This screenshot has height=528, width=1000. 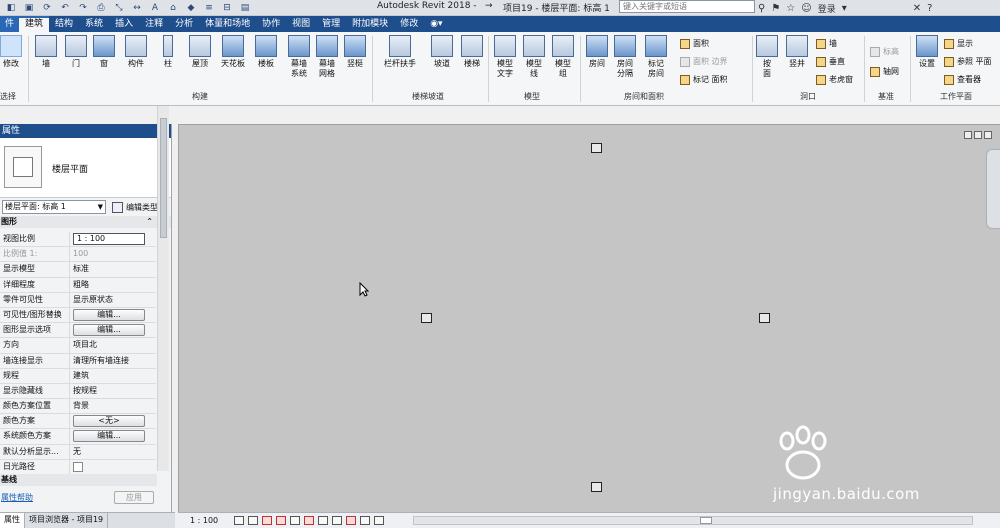 What do you see at coordinates (200, 52) in the screenshot?
I see `roof-button: 屋顶` at bounding box center [200, 52].